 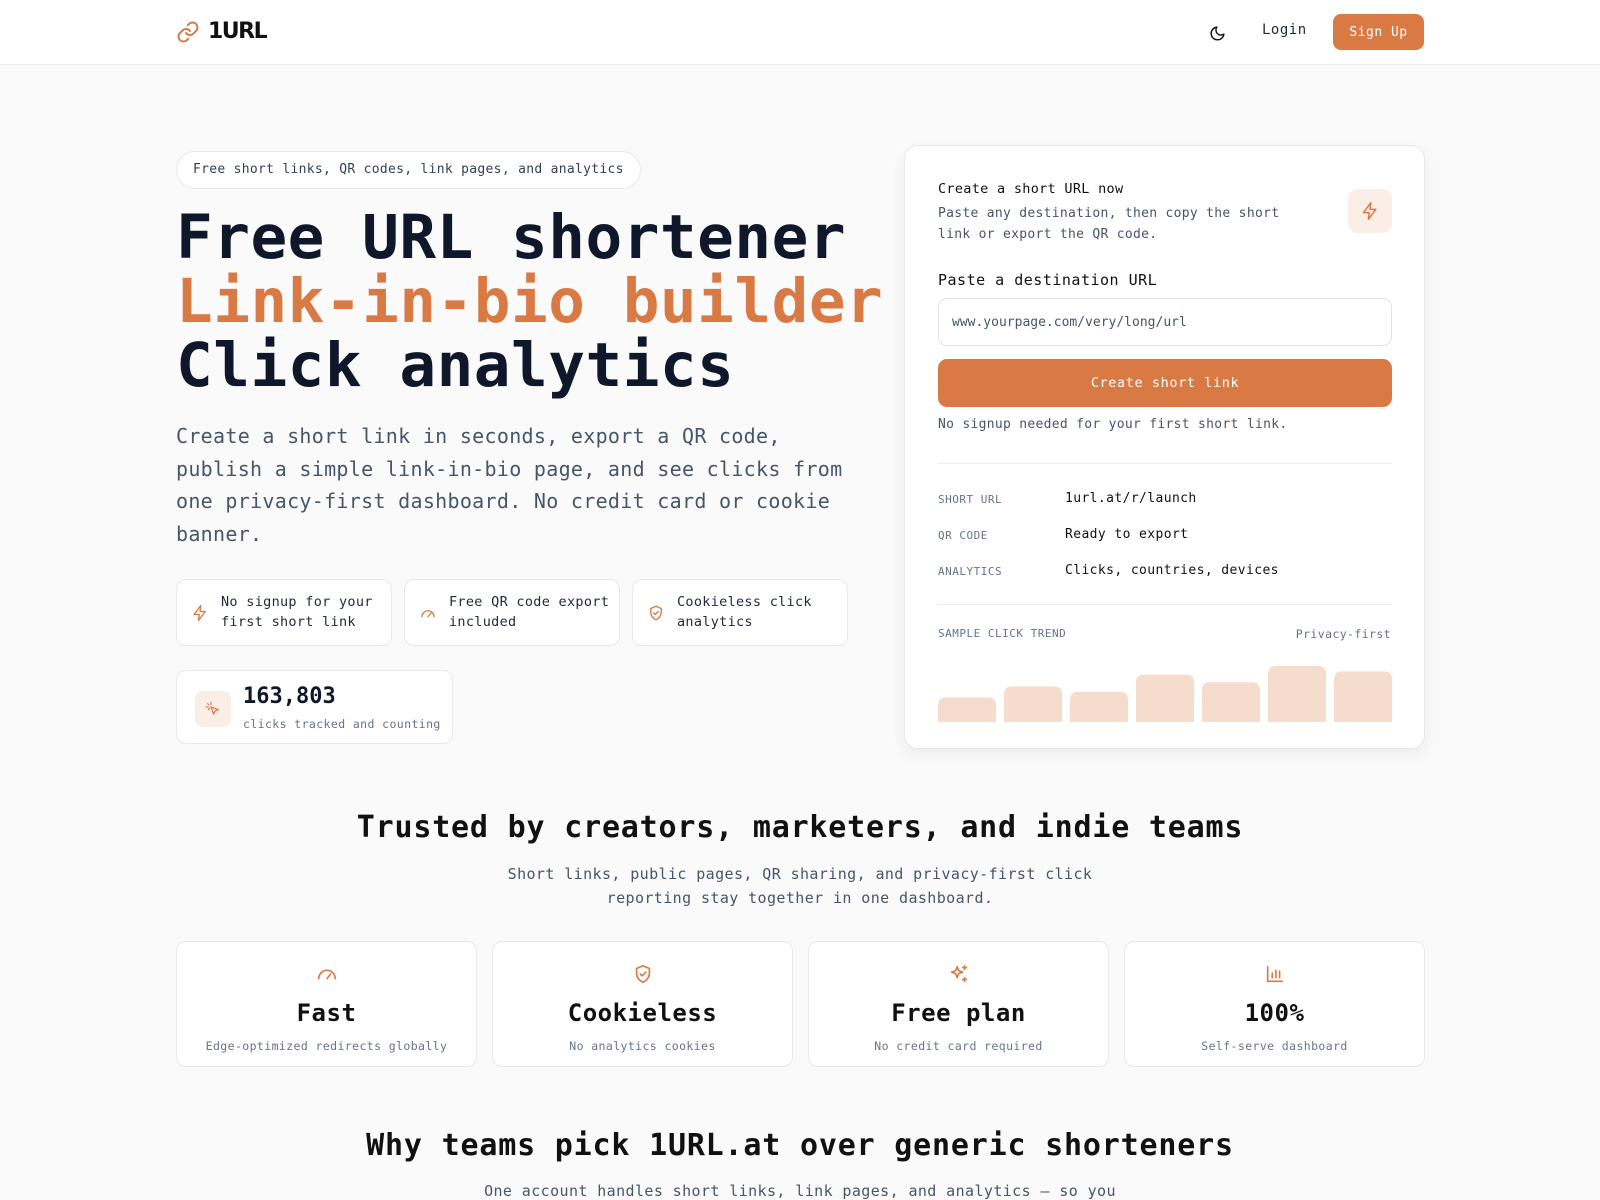 What do you see at coordinates (1274, 1046) in the screenshot?
I see `stat-label: Self-serve dashboard` at bounding box center [1274, 1046].